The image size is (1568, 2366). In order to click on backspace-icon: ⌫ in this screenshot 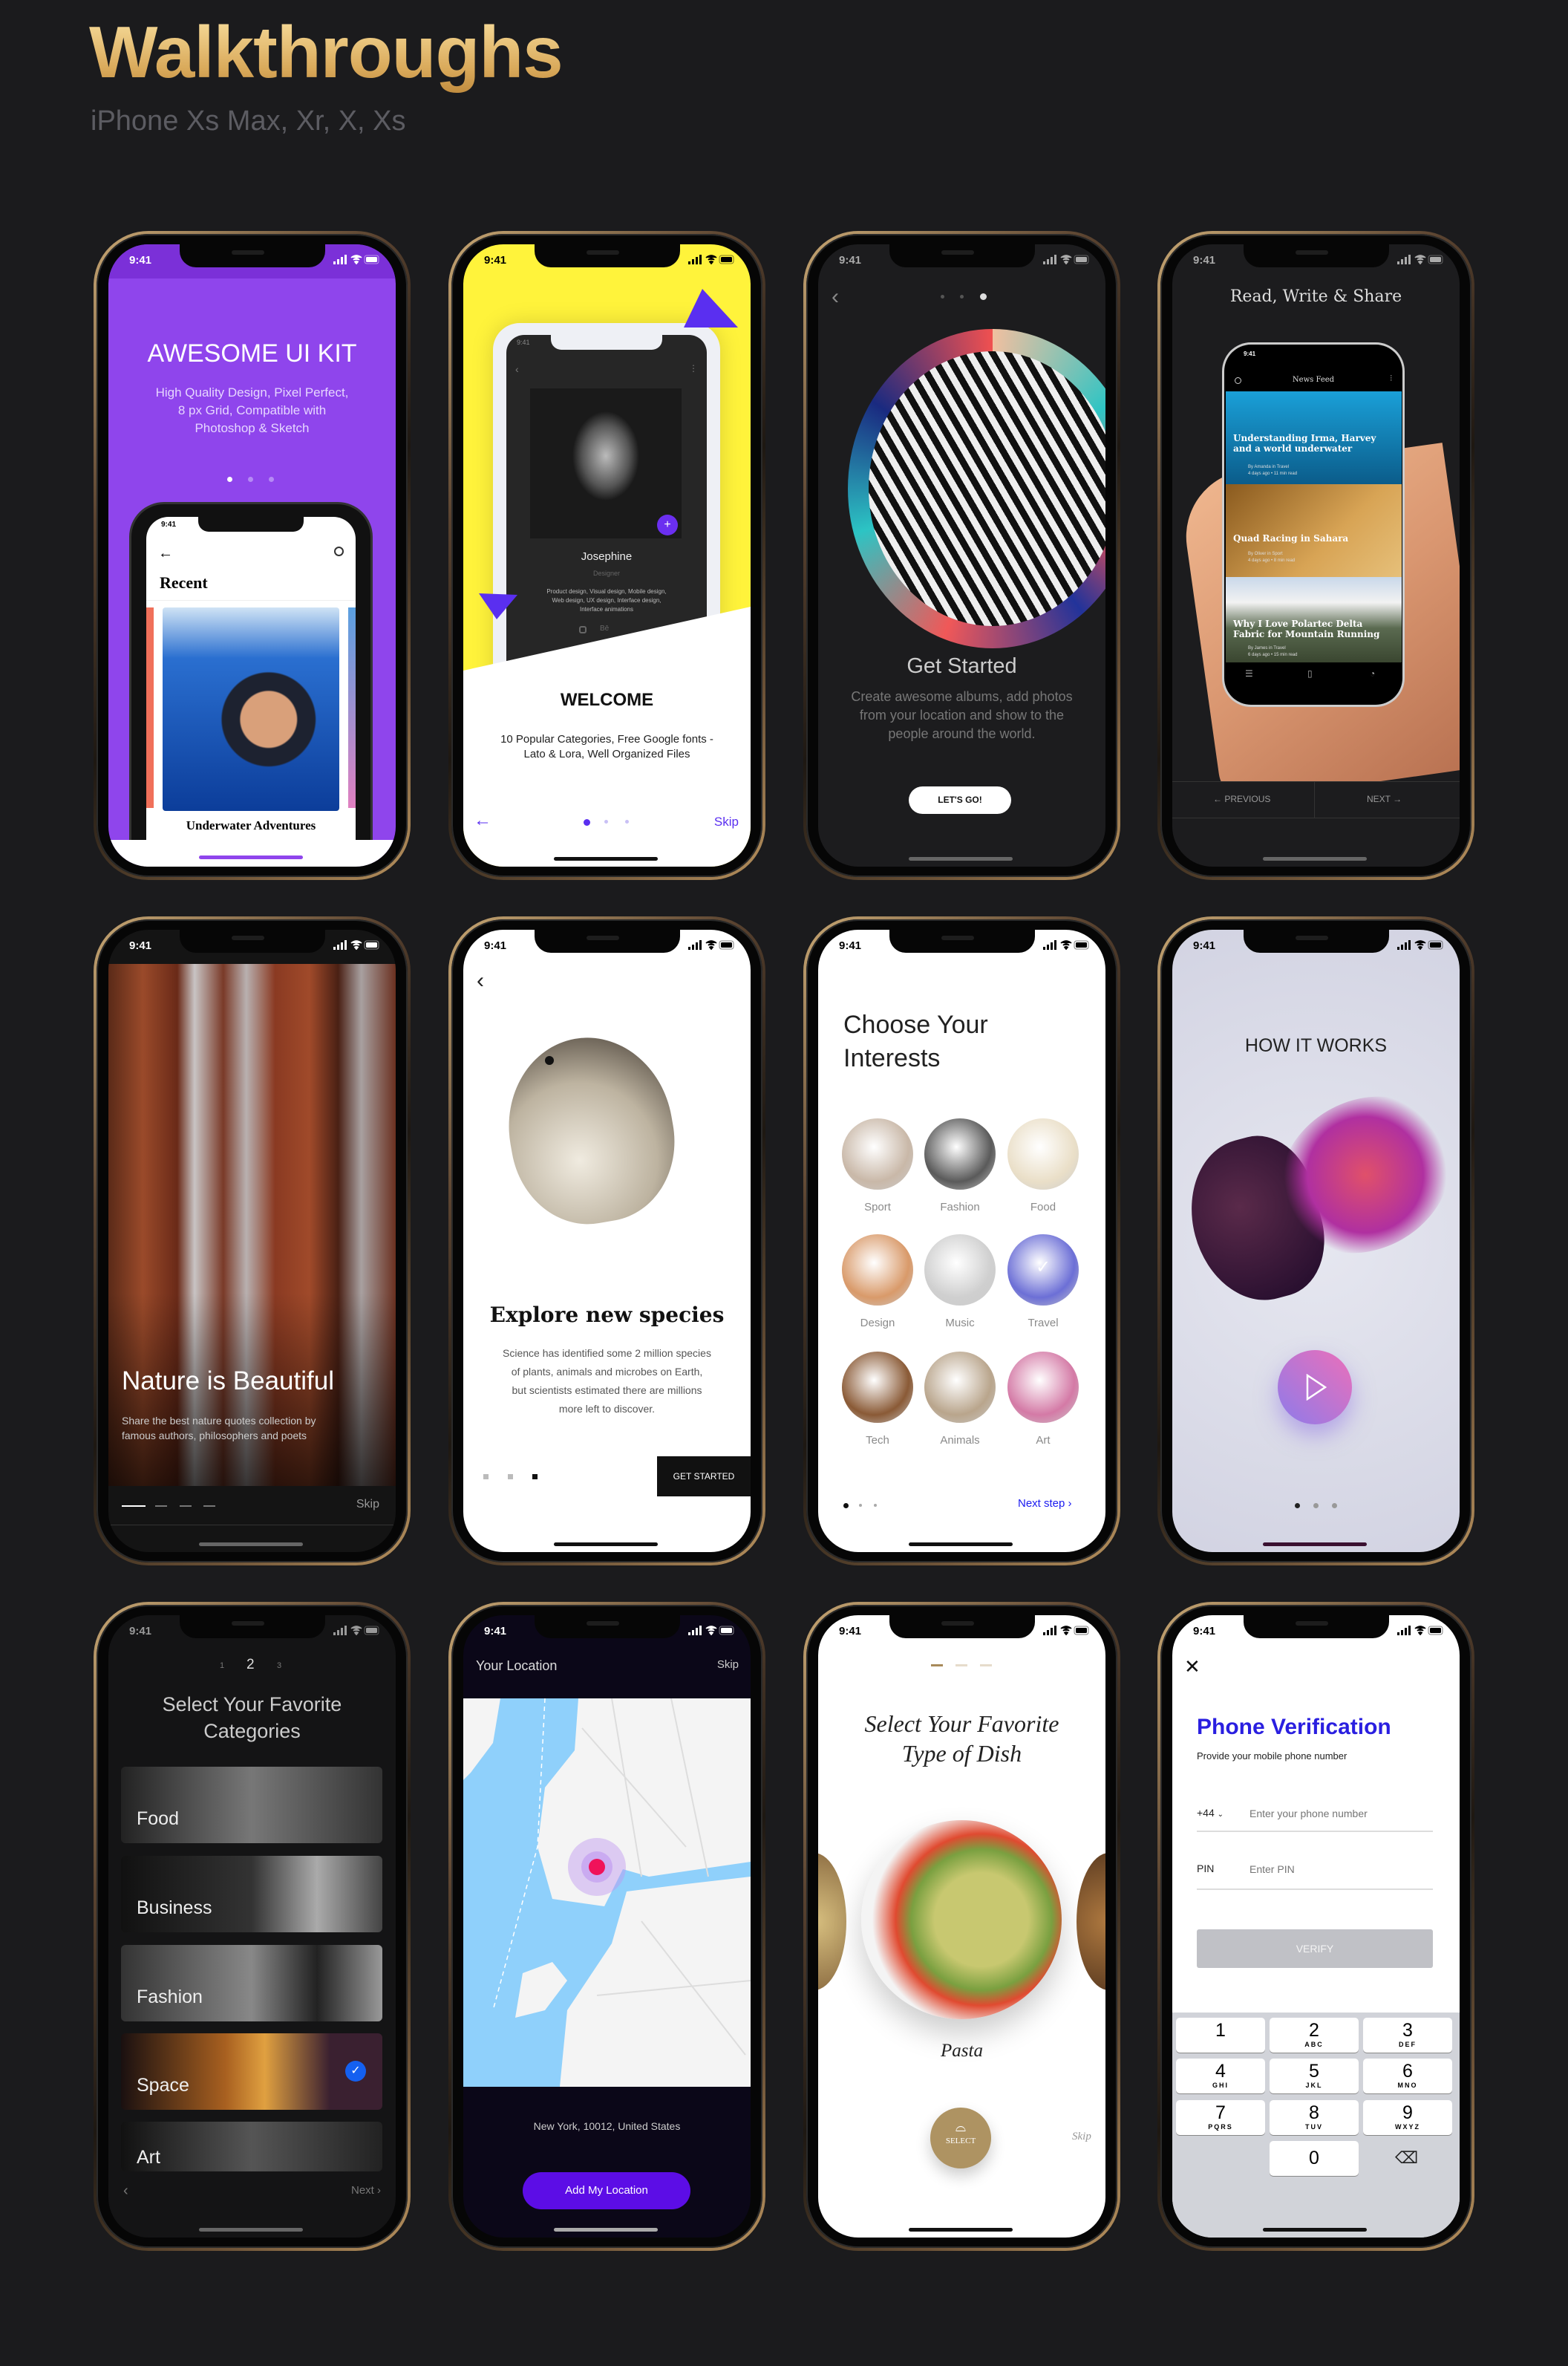, I will do `click(1406, 2158)`.